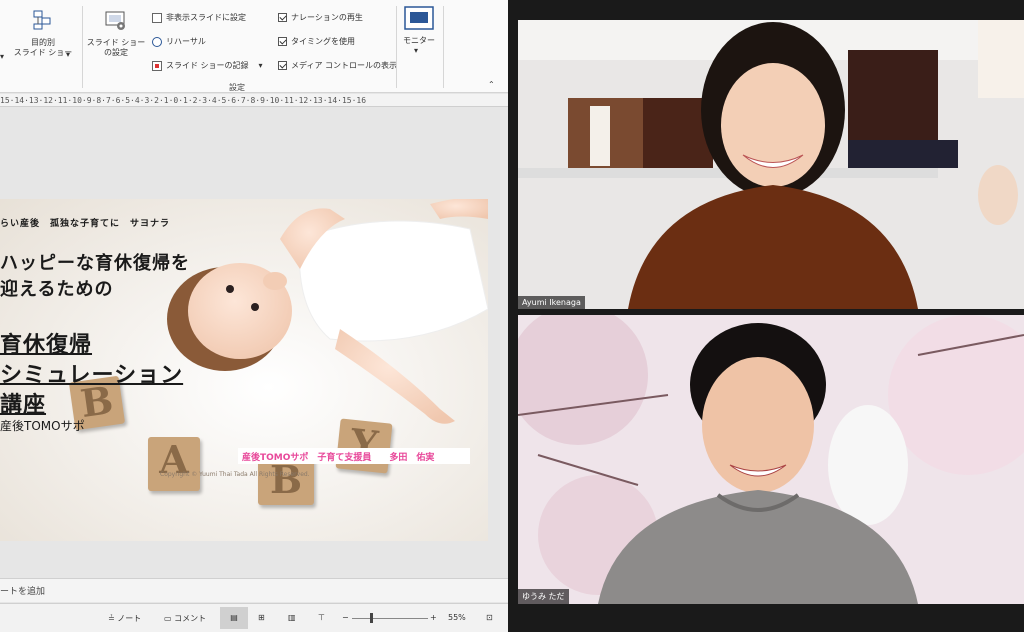 The image size is (1024, 632). Describe the element at coordinates (489, 617) in the screenshot. I see `fit-to-window-icon: ⊡` at that location.